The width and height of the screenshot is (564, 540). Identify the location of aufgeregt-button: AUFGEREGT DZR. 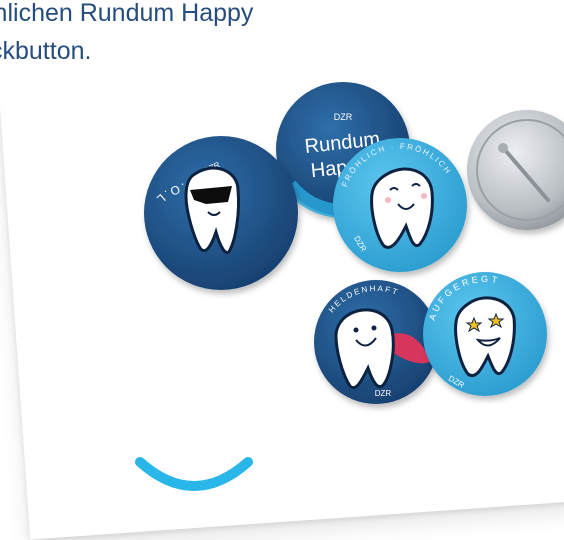
(485, 334).